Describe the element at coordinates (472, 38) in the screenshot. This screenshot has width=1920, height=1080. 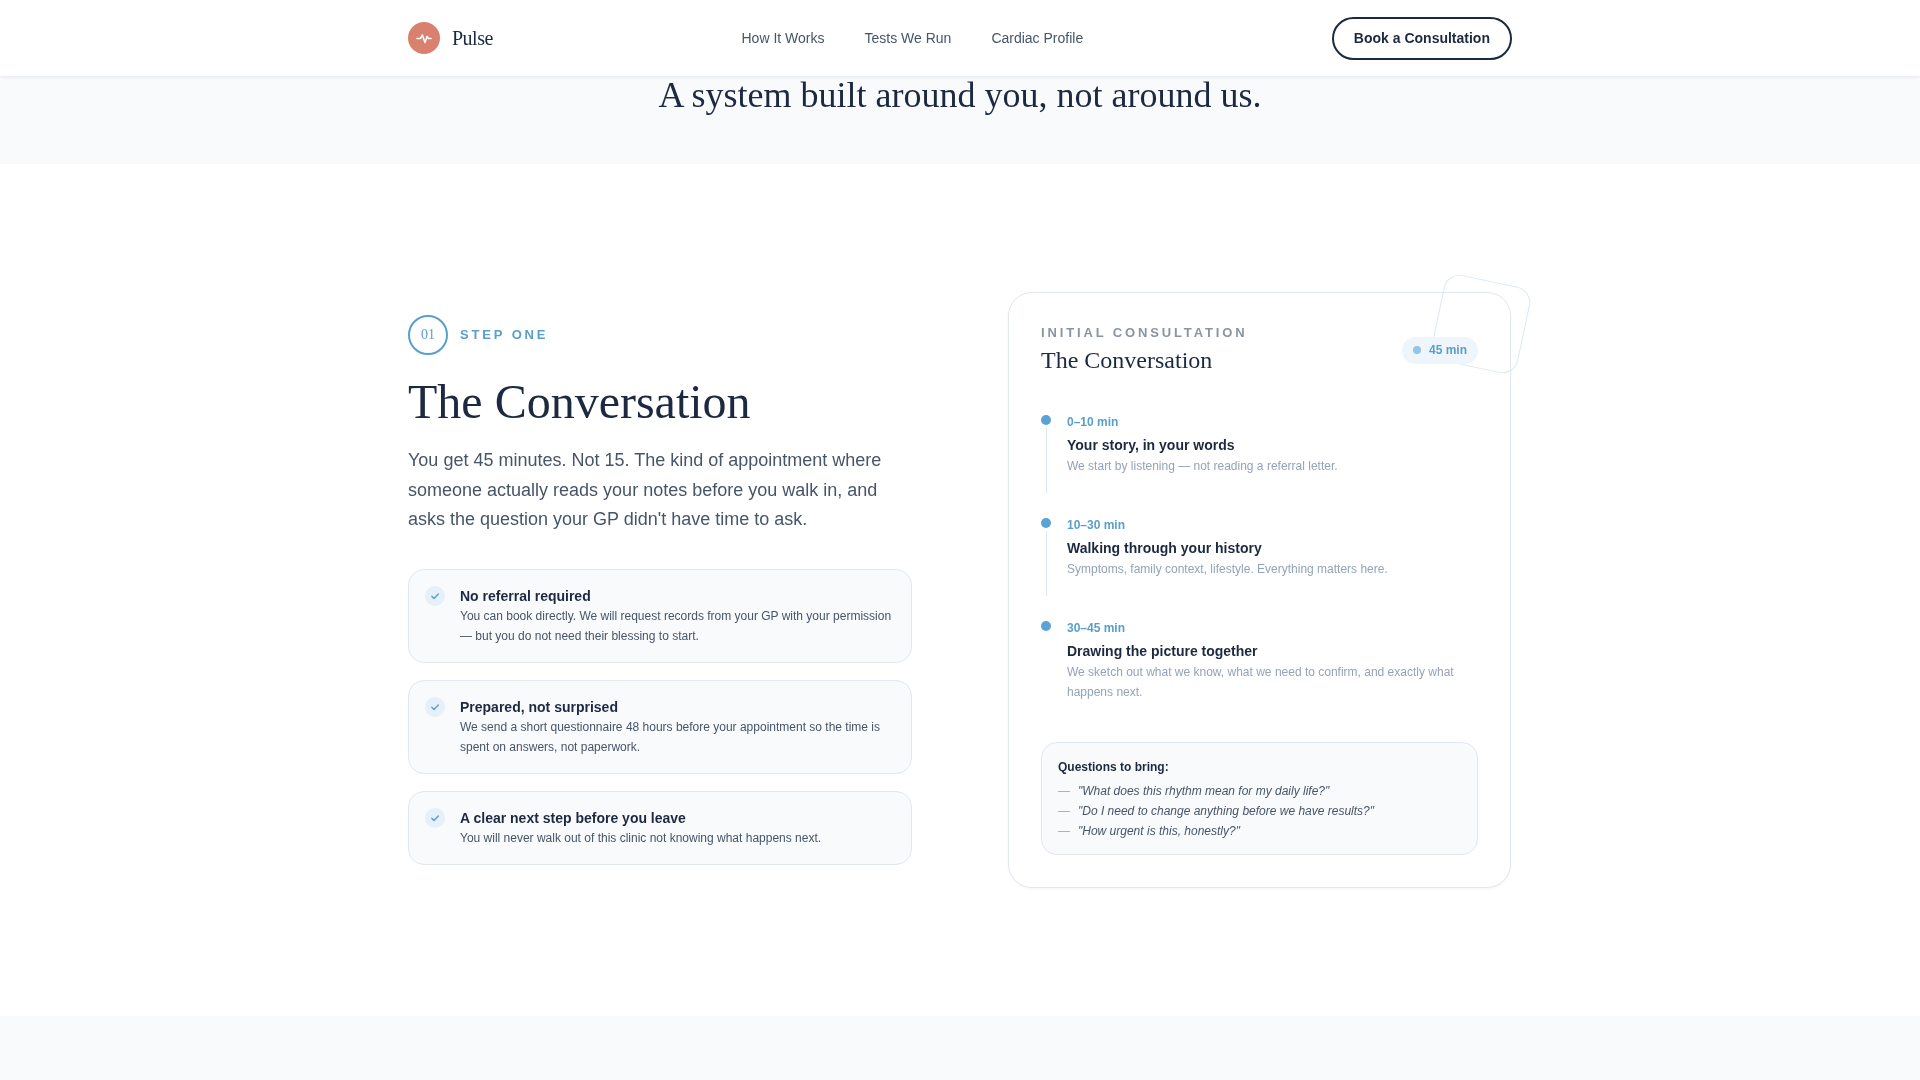
I see `brand-name: Pulse` at that location.